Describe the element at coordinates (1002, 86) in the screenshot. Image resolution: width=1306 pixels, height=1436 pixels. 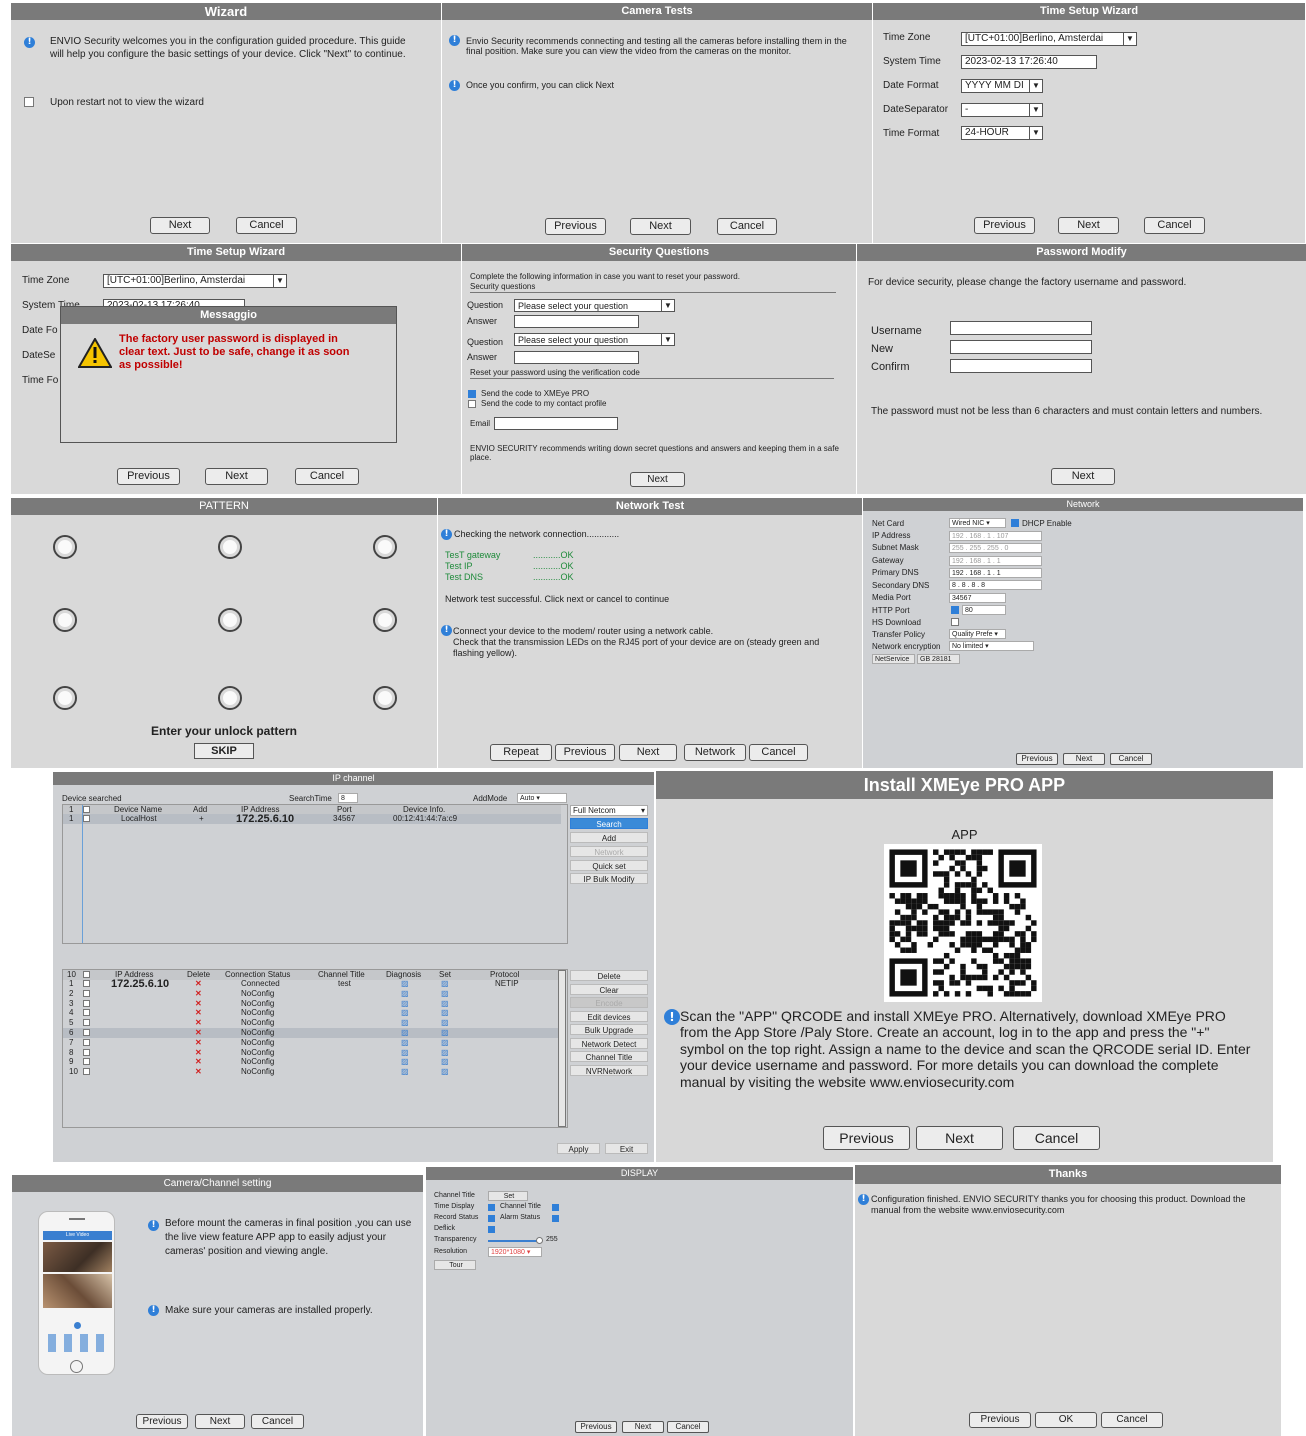
I see `date-format-select: YYYY MM DI ▼` at that location.